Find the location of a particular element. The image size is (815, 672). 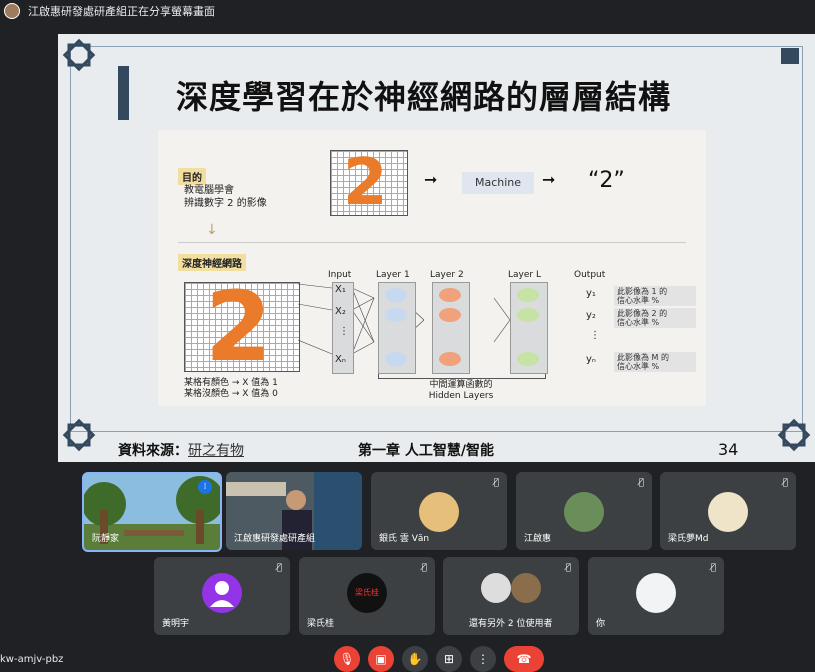

raise-hand-icon: ✋ is located at coordinates (415, 659).